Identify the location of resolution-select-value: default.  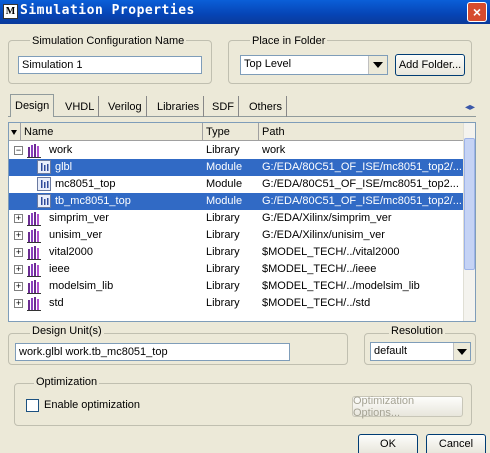
(391, 351).